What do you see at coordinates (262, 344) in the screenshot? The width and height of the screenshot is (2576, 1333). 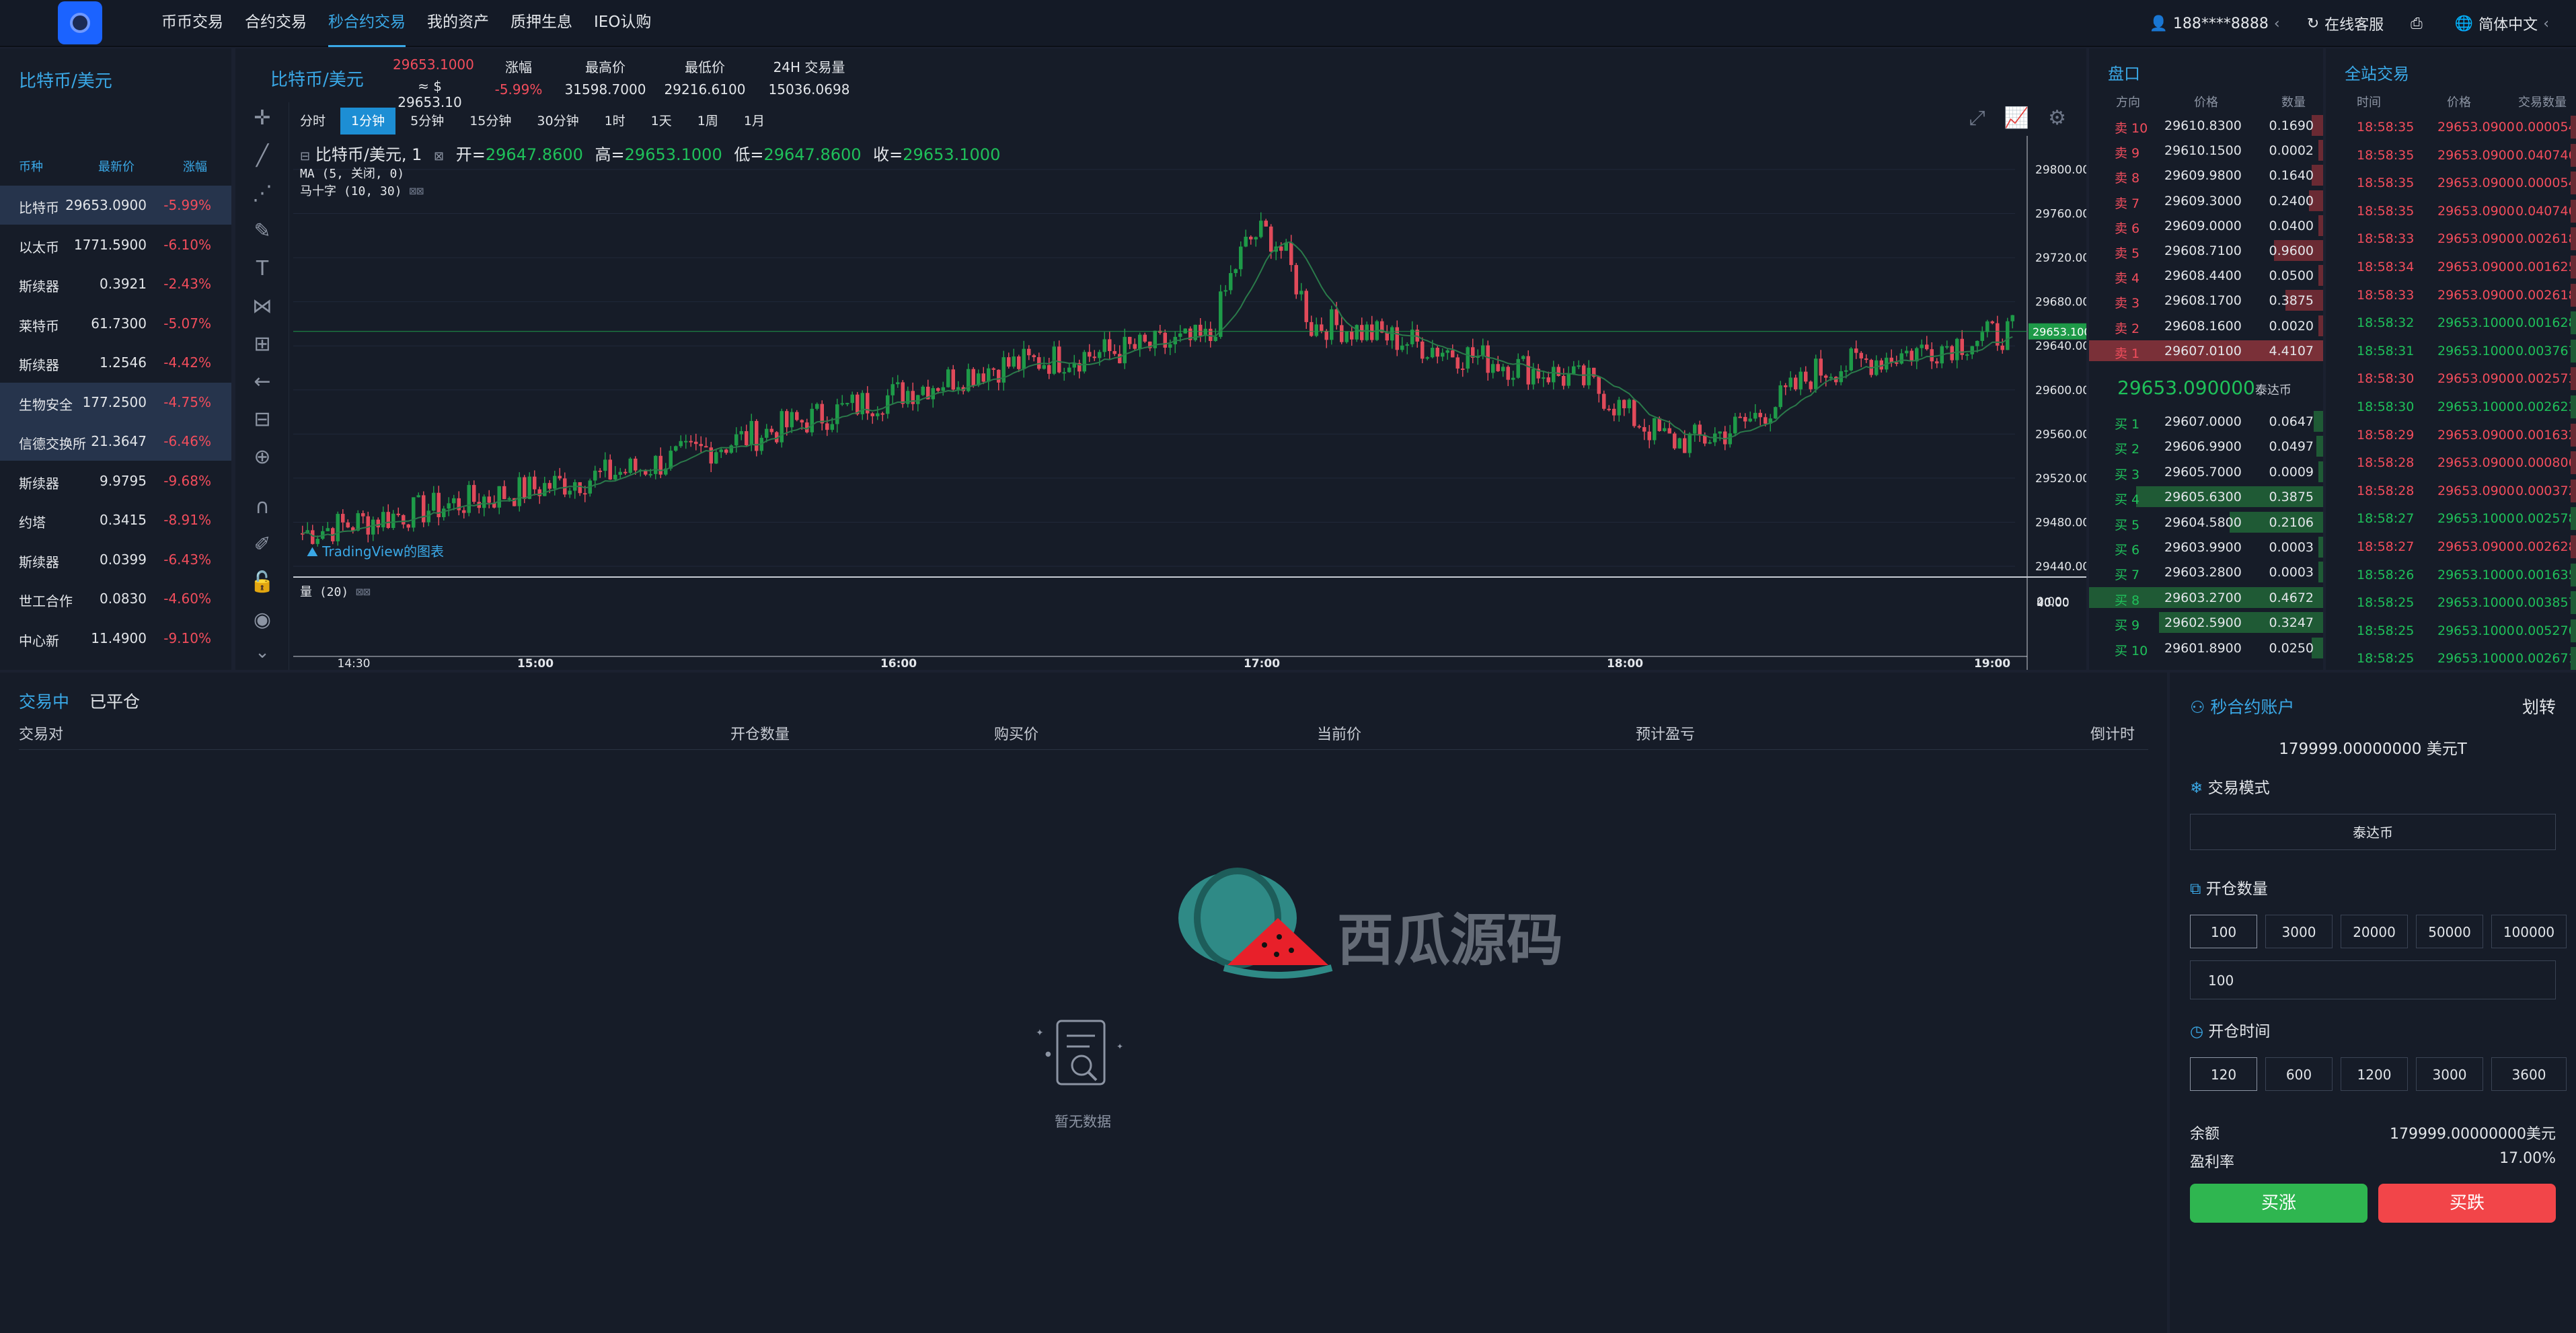 I see `measure-icon: ⊞` at bounding box center [262, 344].